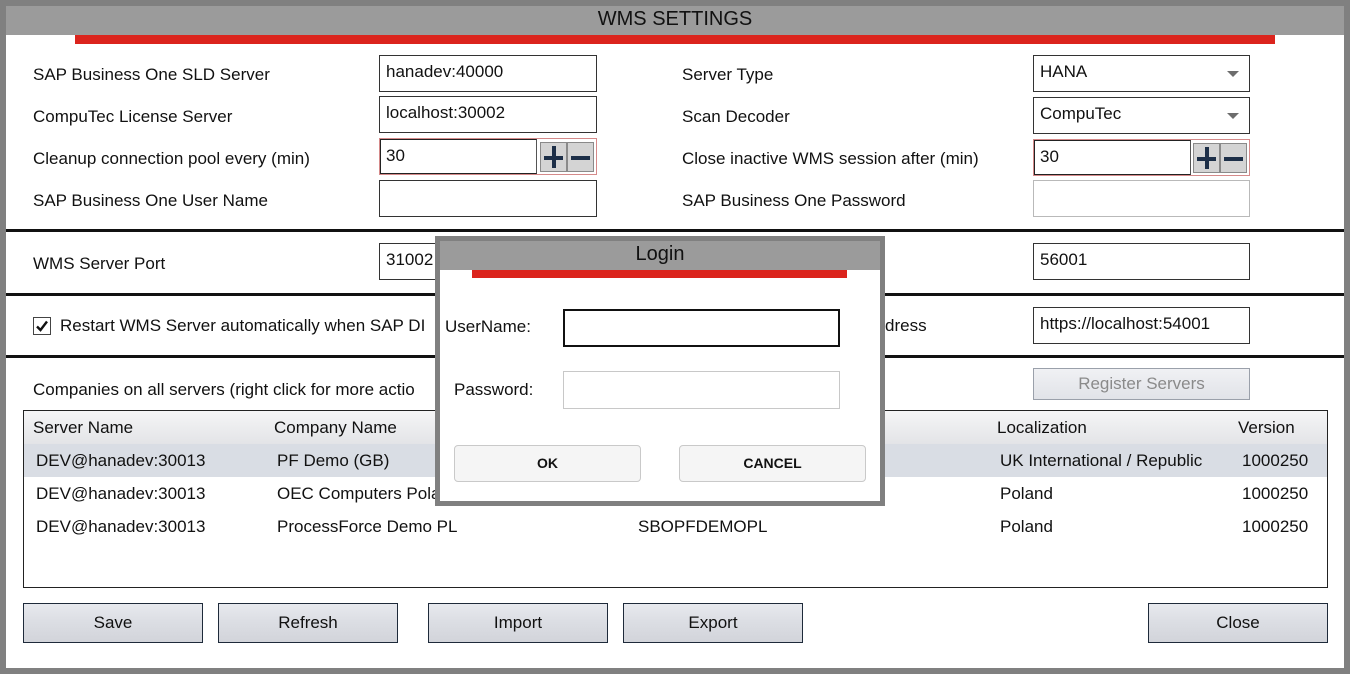 The width and height of the screenshot is (1350, 674). I want to click on scan-decoder-label: Scan Decoder, so click(736, 116).